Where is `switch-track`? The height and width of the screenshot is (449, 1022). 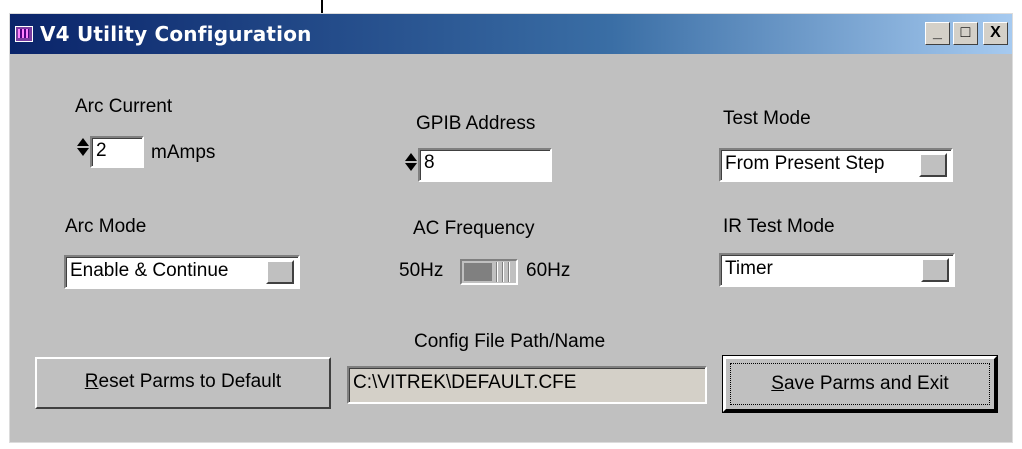 switch-track is located at coordinates (478, 272).